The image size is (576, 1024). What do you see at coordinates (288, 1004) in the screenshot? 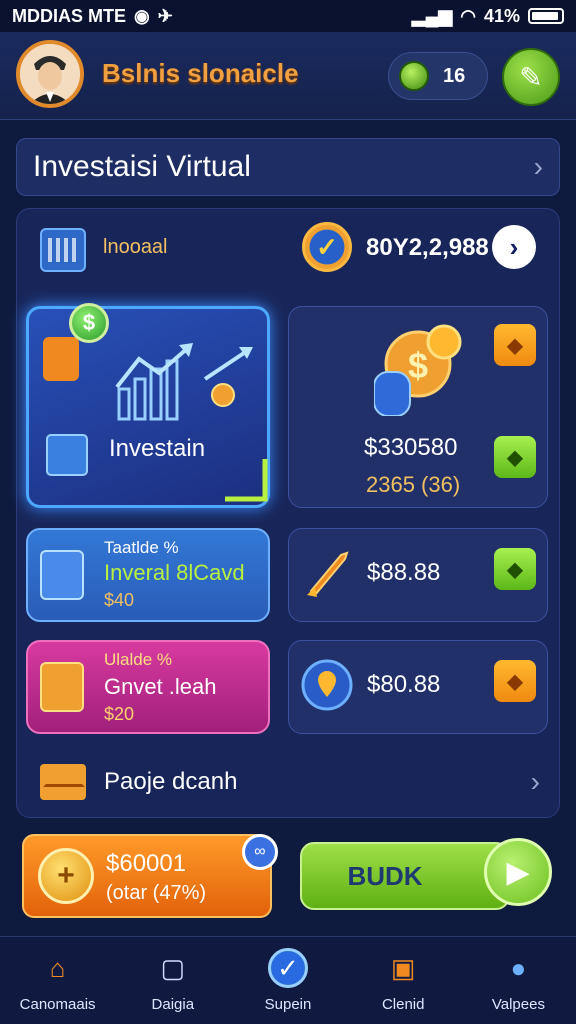
I see `nav-label: Supein` at bounding box center [288, 1004].